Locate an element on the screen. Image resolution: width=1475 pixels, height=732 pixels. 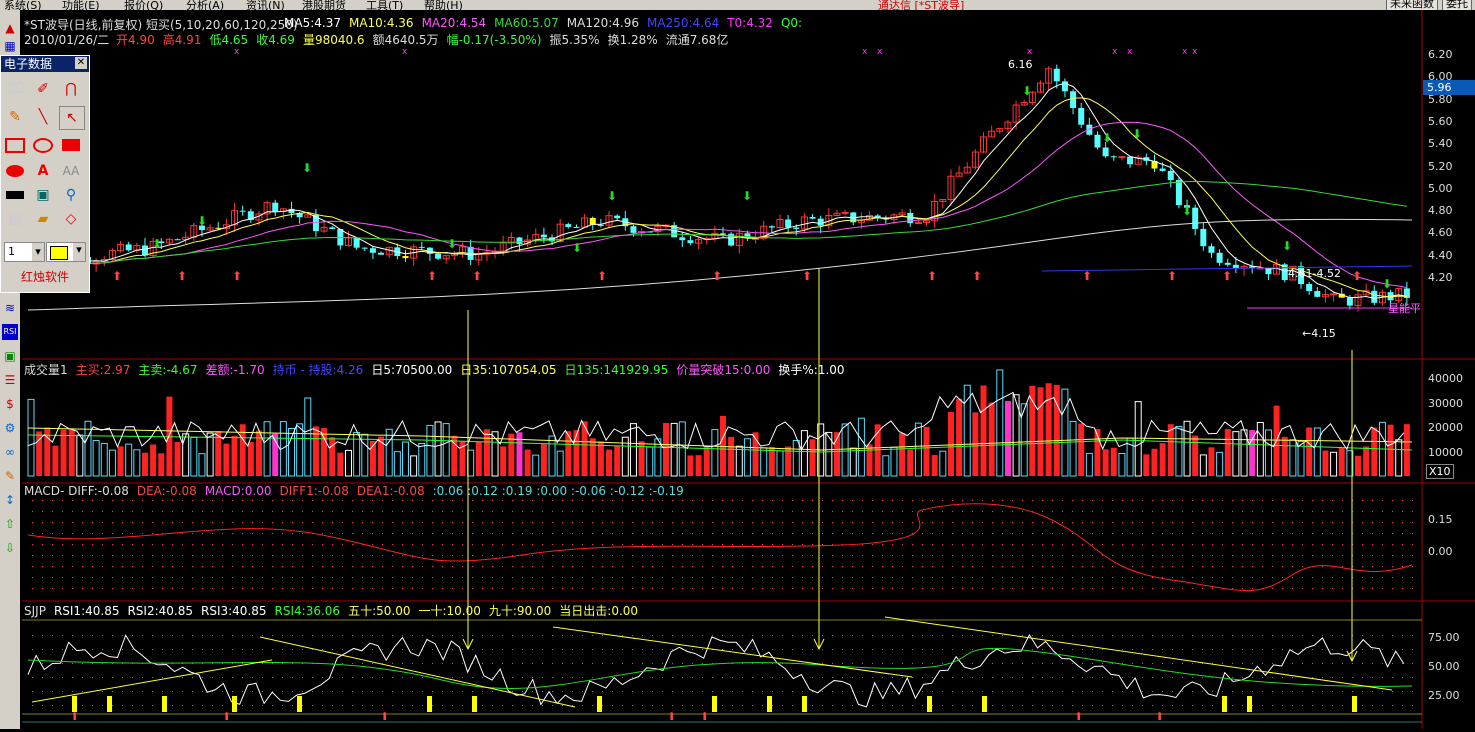
window-icon: ▣ is located at coordinates (10, 356).